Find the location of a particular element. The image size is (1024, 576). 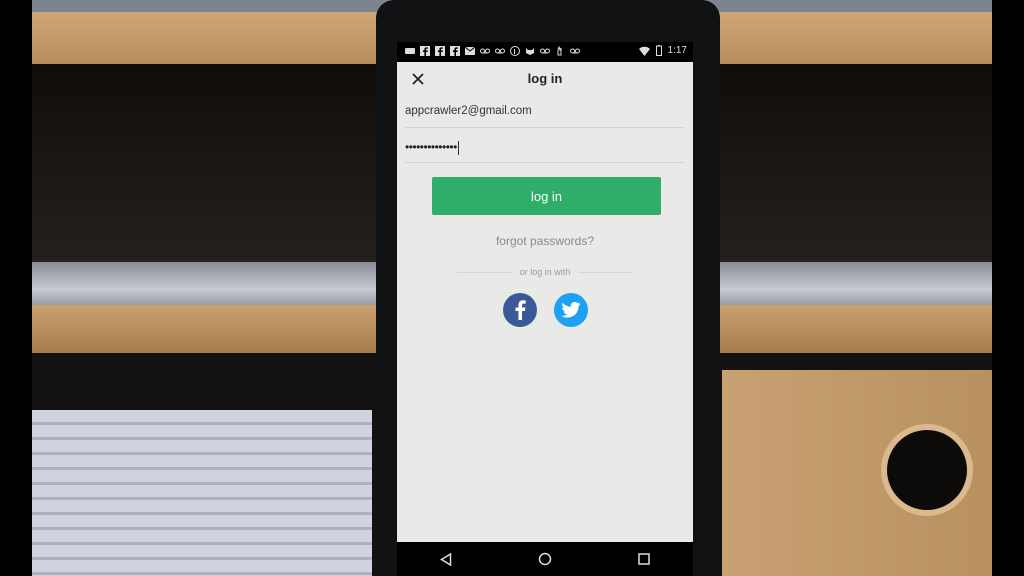

twitter-login-button is located at coordinates (571, 310).